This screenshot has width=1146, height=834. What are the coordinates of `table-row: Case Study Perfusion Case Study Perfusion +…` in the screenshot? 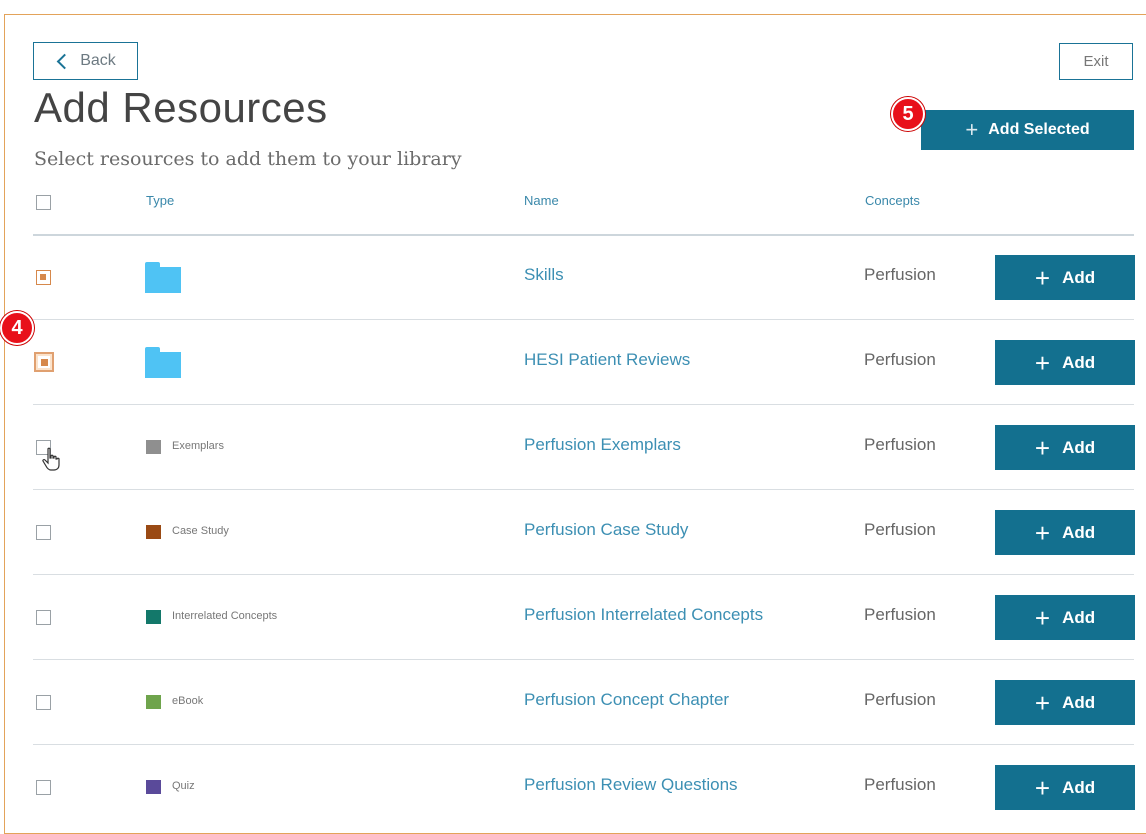 It's located at (573, 532).